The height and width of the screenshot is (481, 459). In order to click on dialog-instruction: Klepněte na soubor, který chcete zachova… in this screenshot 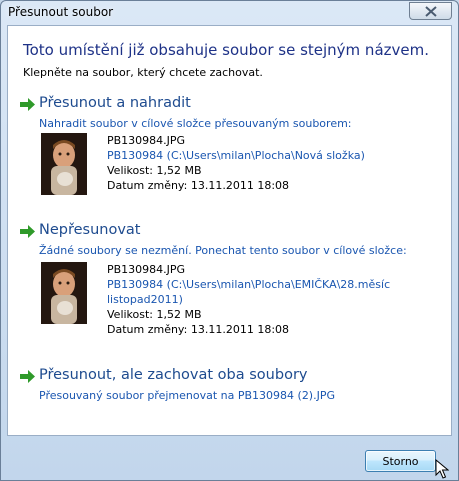, I will do `click(143, 72)`.